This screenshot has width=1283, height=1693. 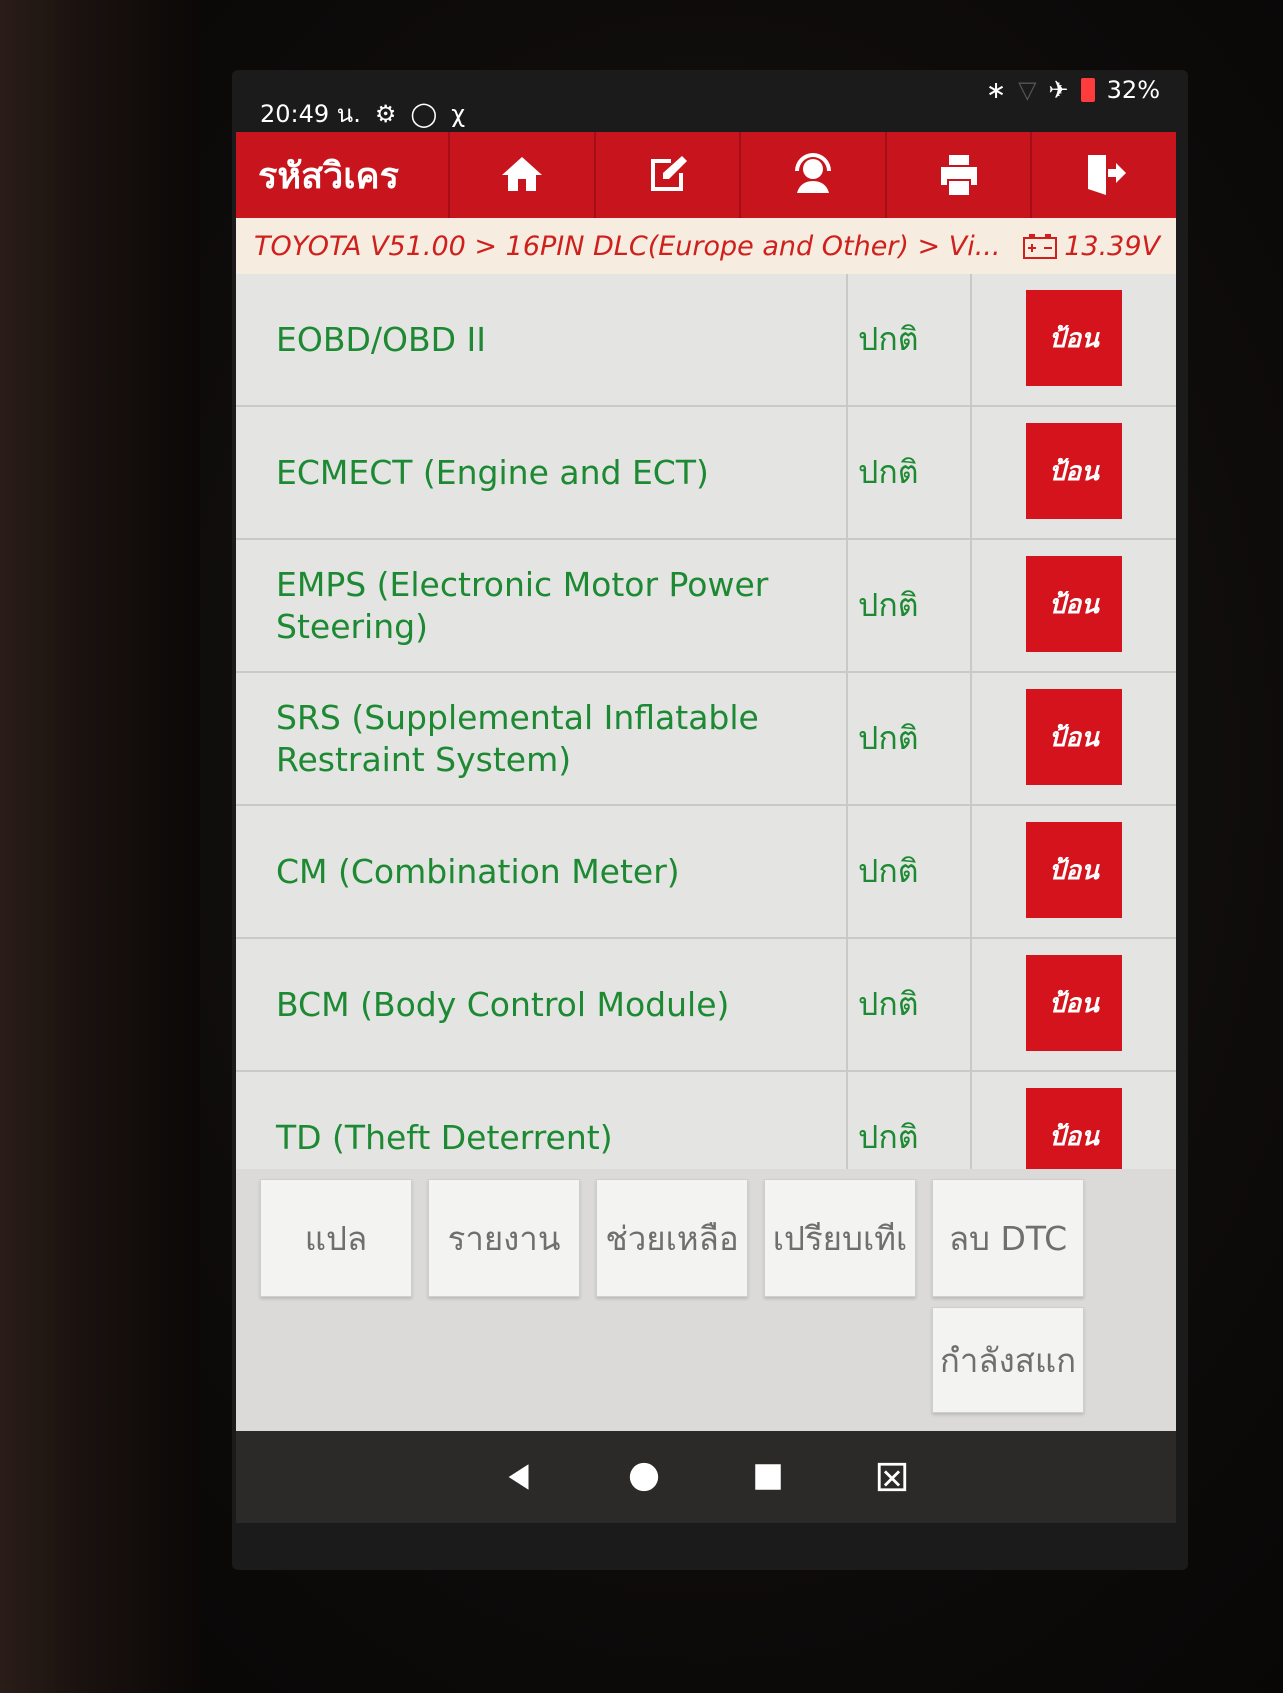 I want to click on battery-level: 32%, so click(x=1133, y=90).